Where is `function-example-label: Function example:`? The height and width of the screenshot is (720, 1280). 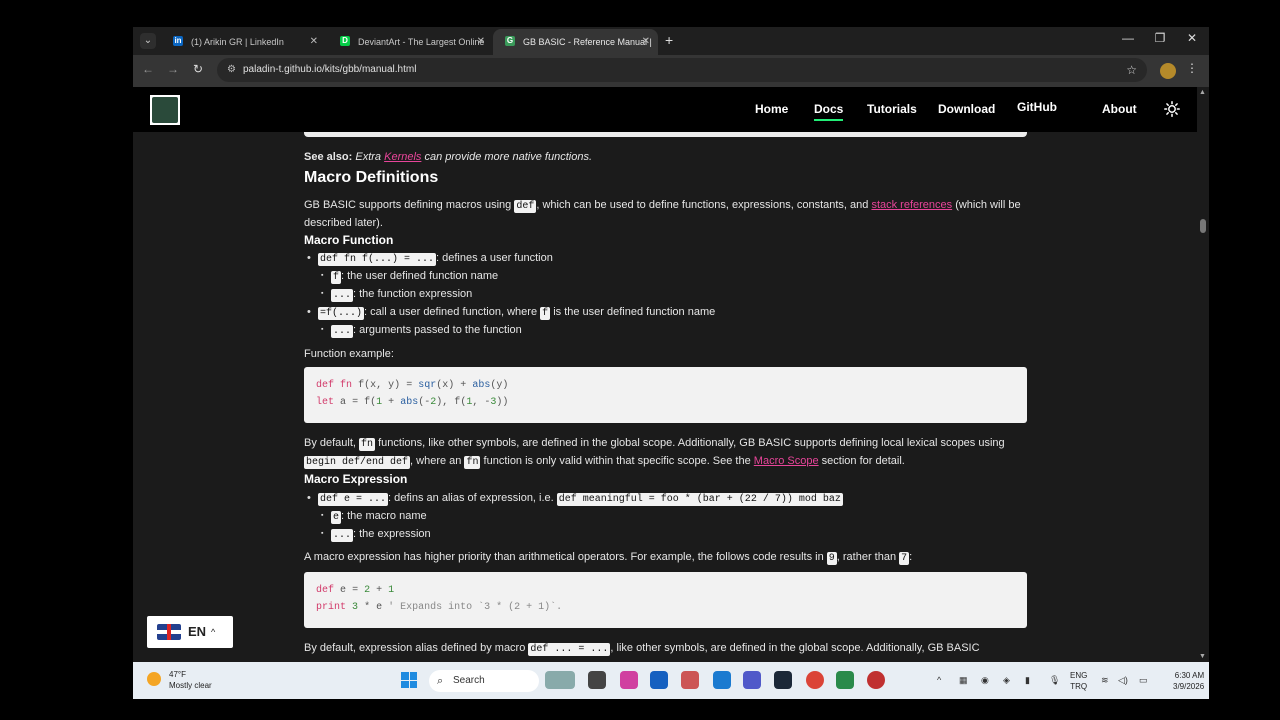
function-example-label: Function example: is located at coordinates (349, 354).